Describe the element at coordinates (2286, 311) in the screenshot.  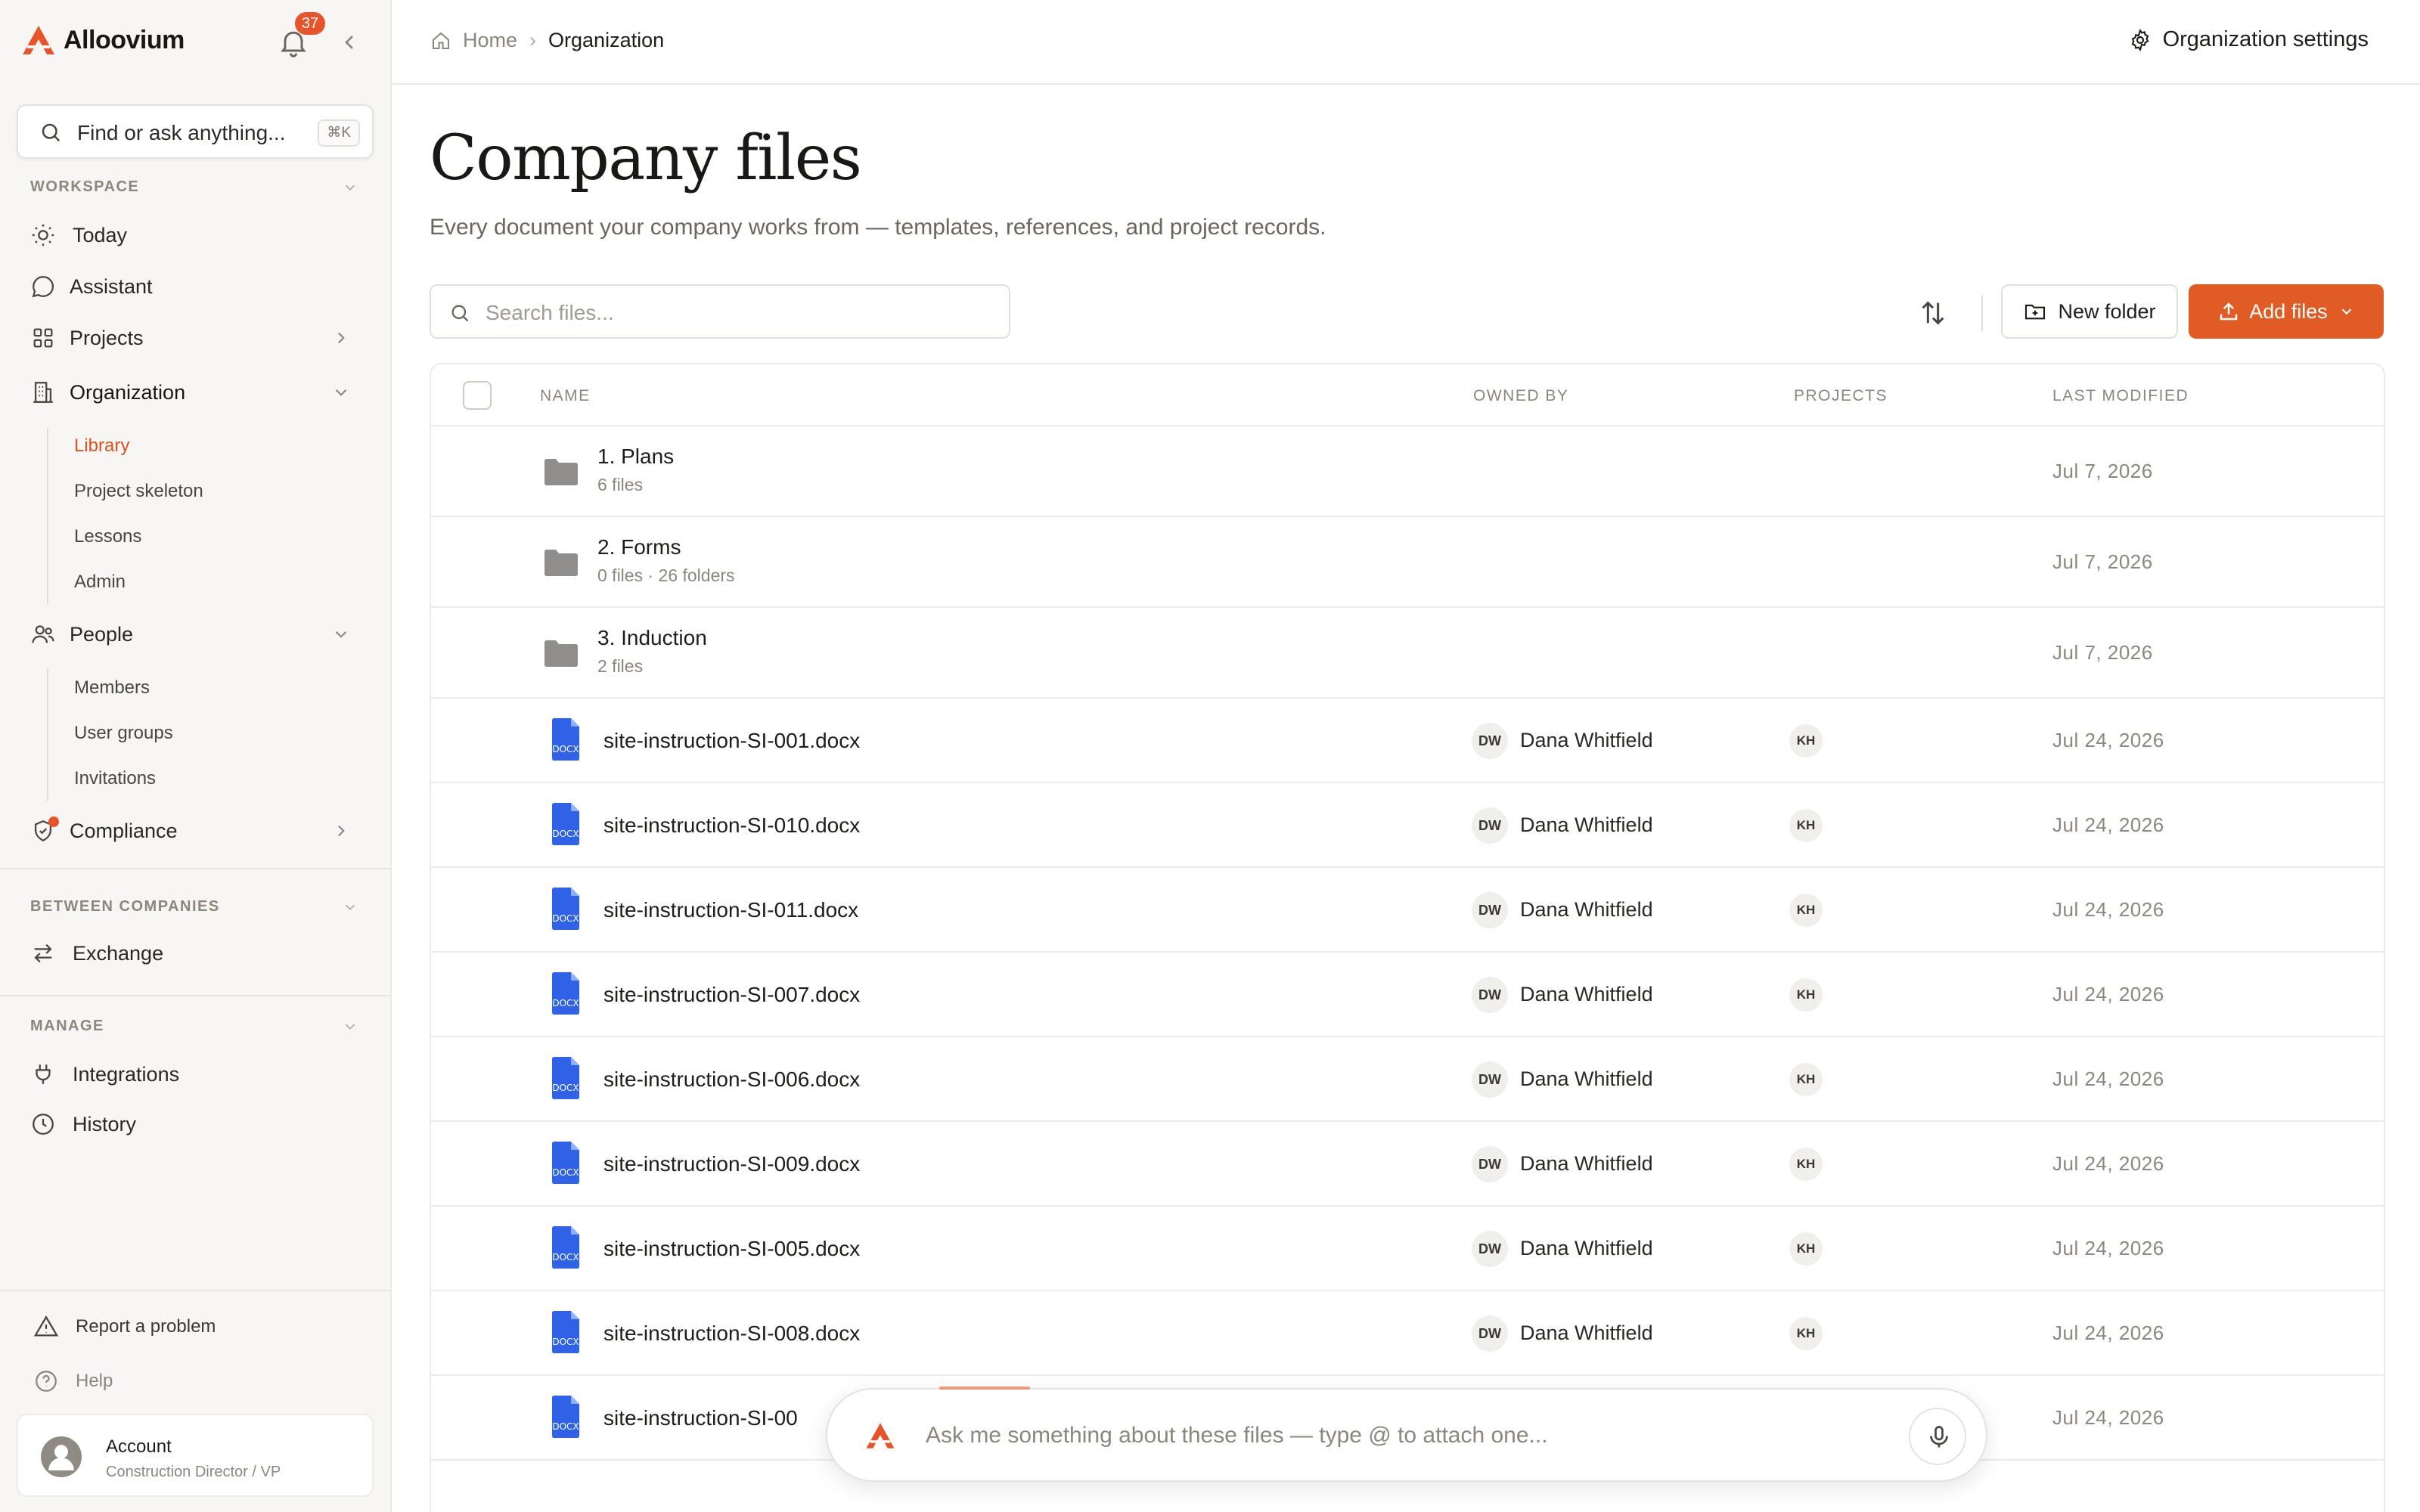
I see `add-files-button: Add files` at that location.